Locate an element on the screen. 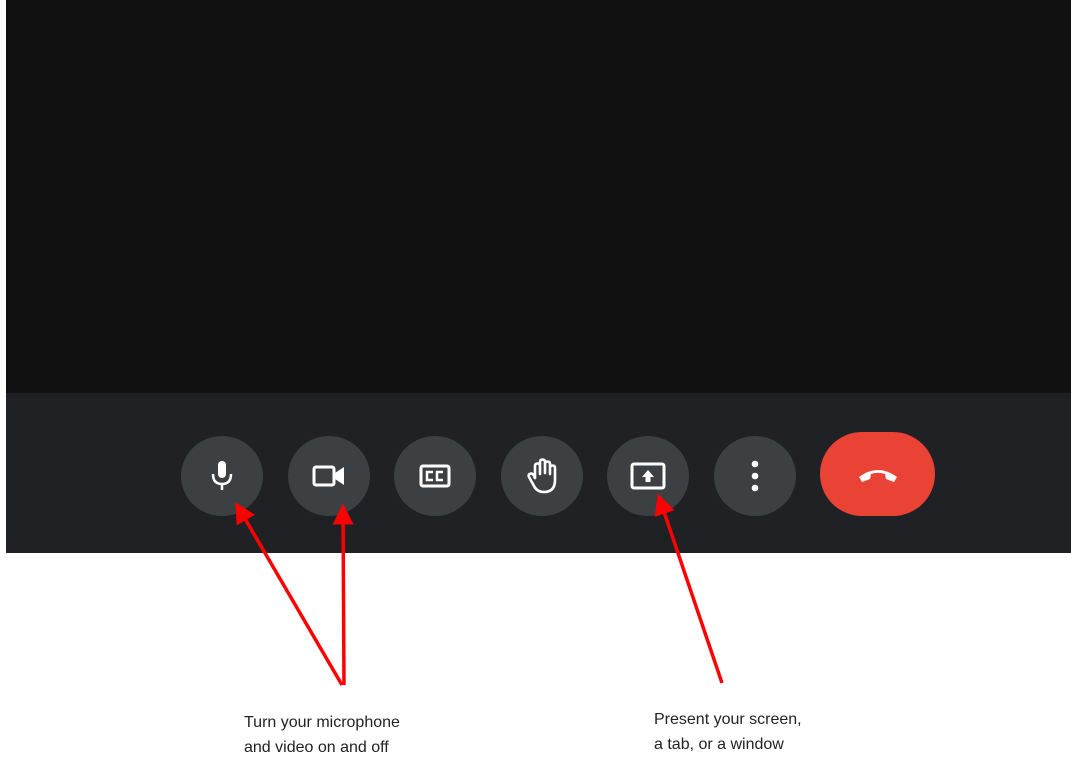 Image resolution: width=1071 pixels, height=761 pixels. raise-hand-icon is located at coordinates (542, 476).